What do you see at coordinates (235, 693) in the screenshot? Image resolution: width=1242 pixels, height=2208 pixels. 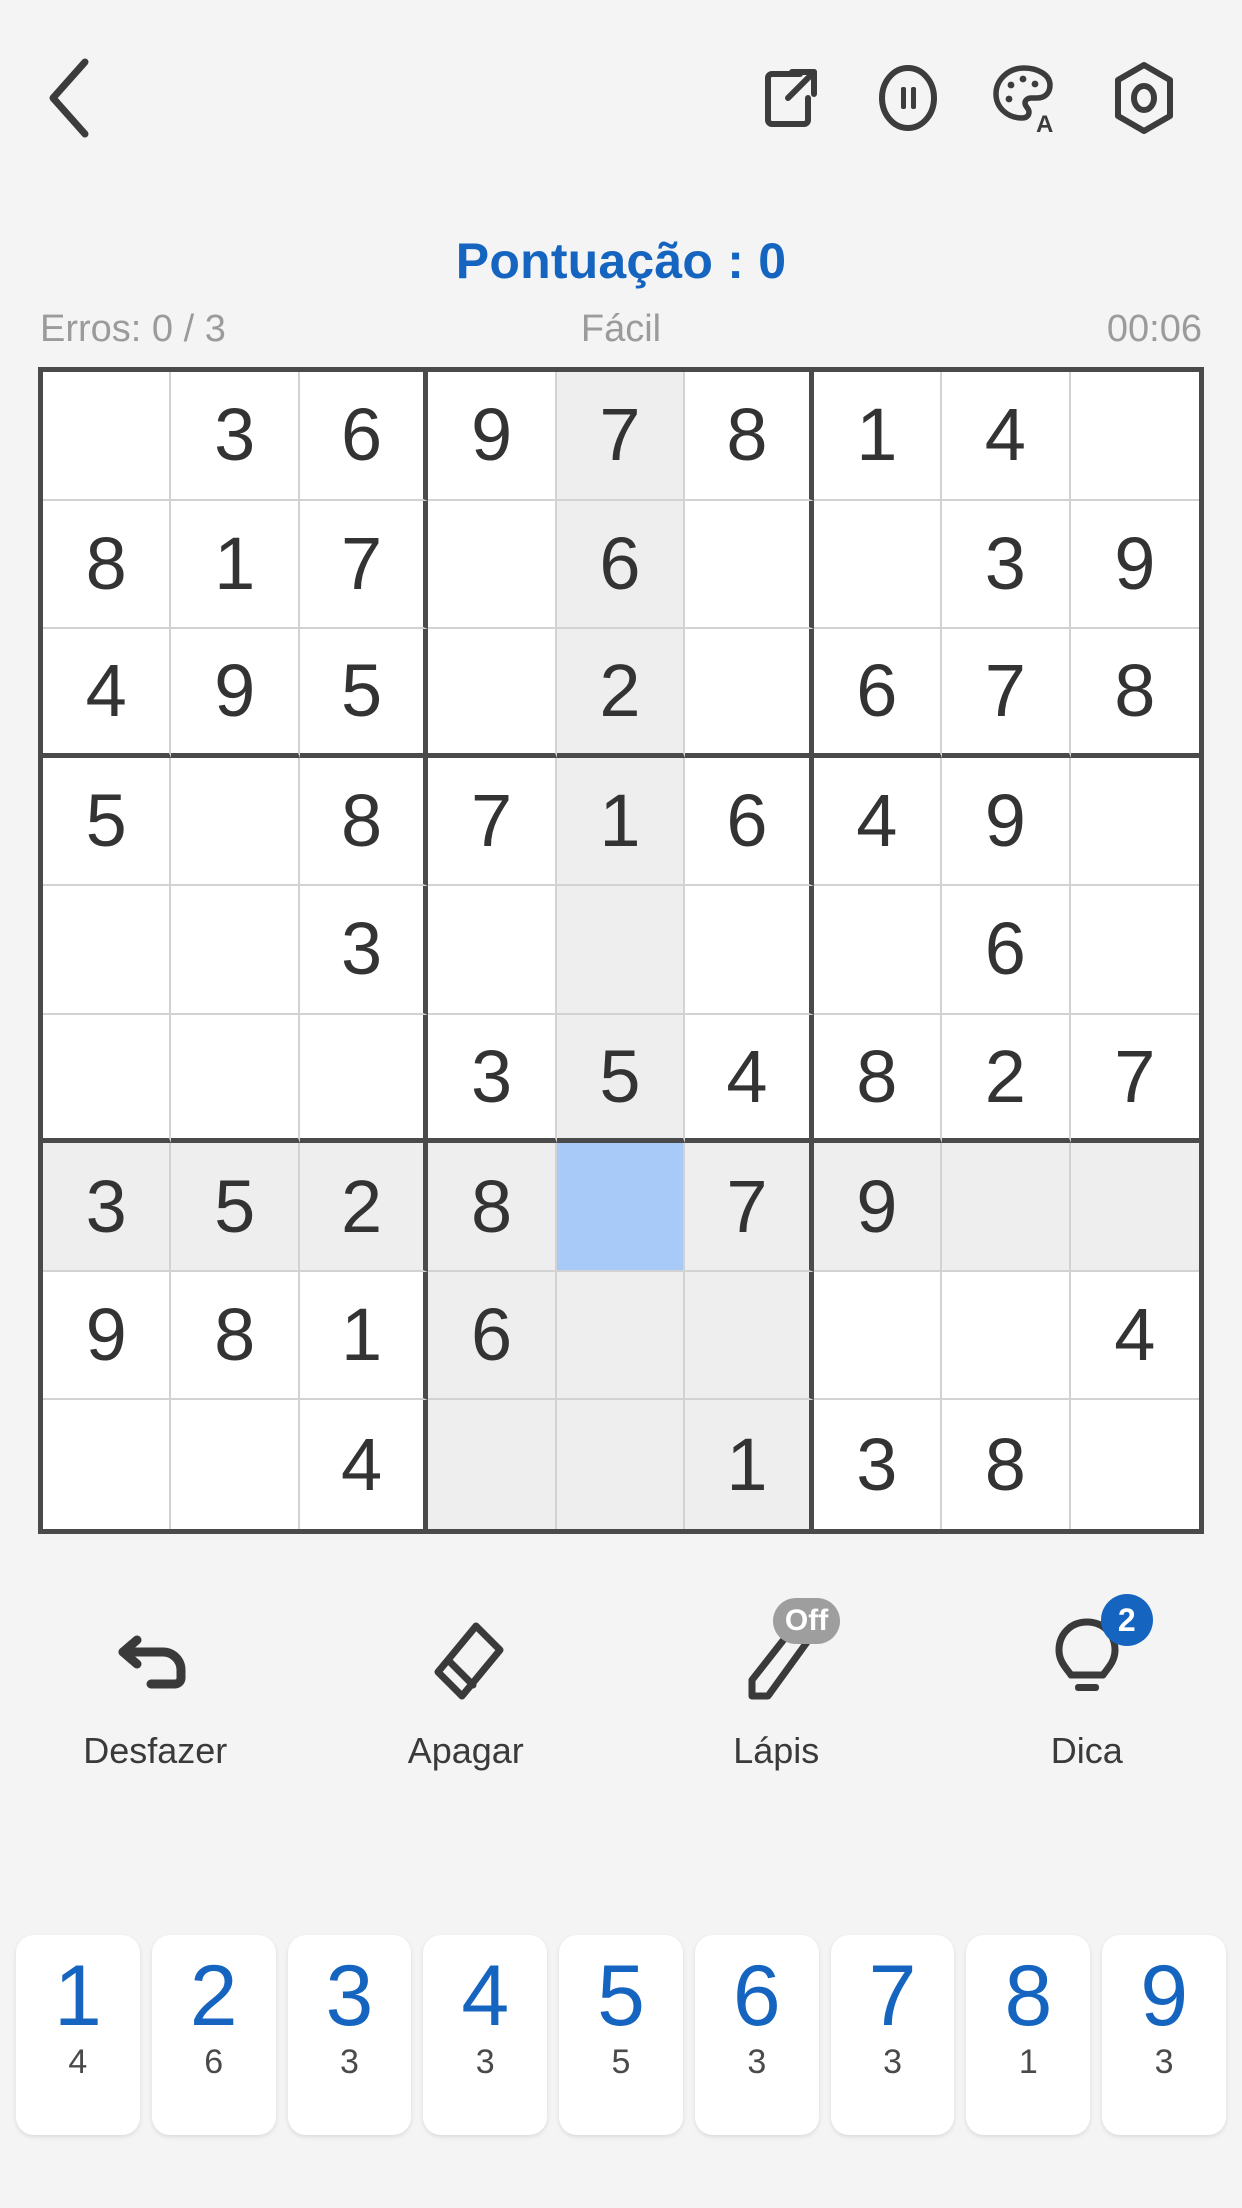 I see `sudoku-cell-r3c2: 9` at bounding box center [235, 693].